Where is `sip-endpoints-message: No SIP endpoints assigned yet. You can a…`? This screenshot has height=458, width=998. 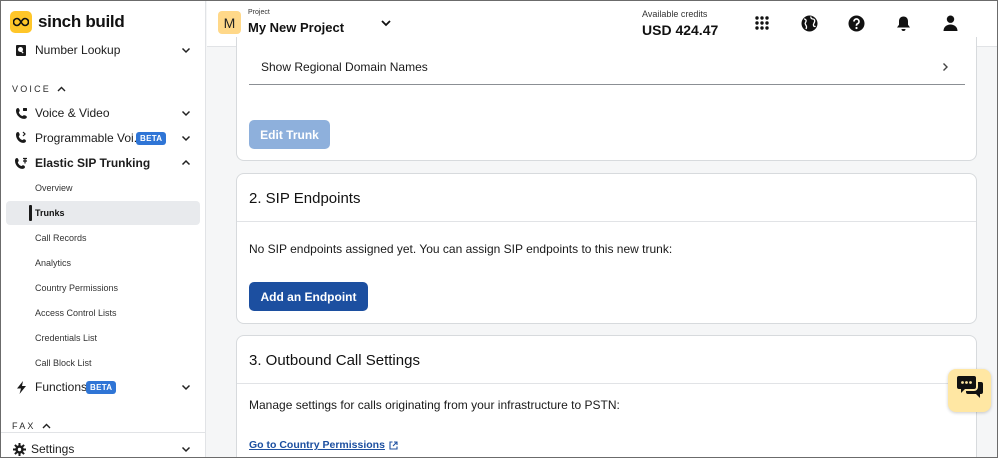 sip-endpoints-message: No SIP endpoints assigned yet. You can a… is located at coordinates (461, 249).